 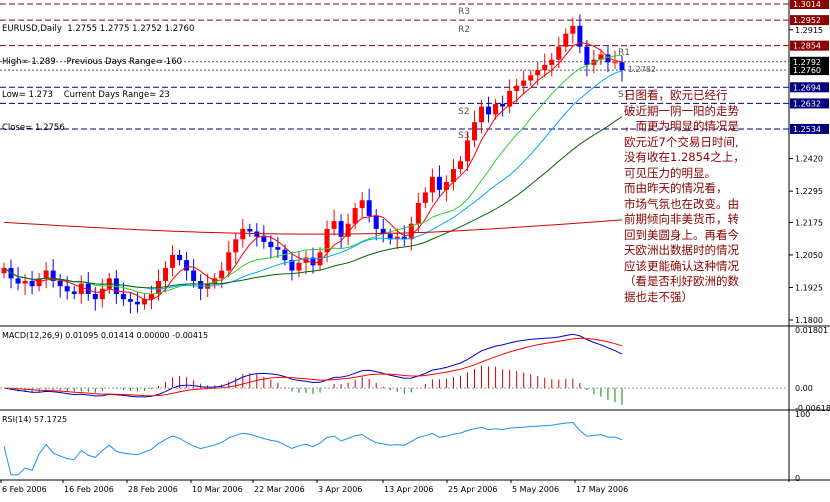 I want to click on comment-line: 日图看，欧元已经行, so click(x=676, y=95).